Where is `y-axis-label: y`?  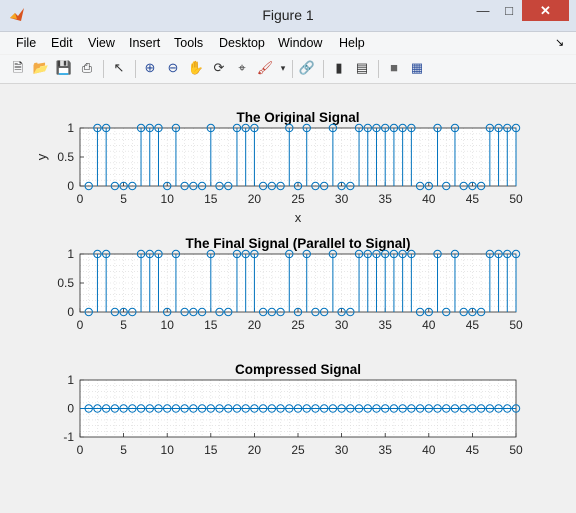
y-axis-label: y is located at coordinates (41, 156).